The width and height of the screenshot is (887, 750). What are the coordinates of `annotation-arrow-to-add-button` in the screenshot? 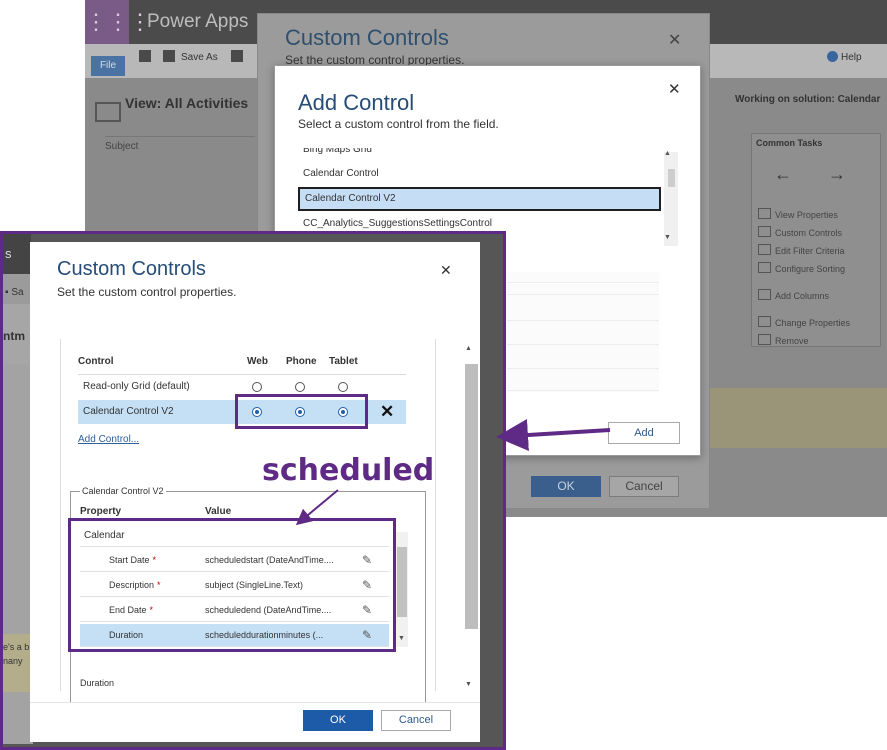 It's located at (553, 435).